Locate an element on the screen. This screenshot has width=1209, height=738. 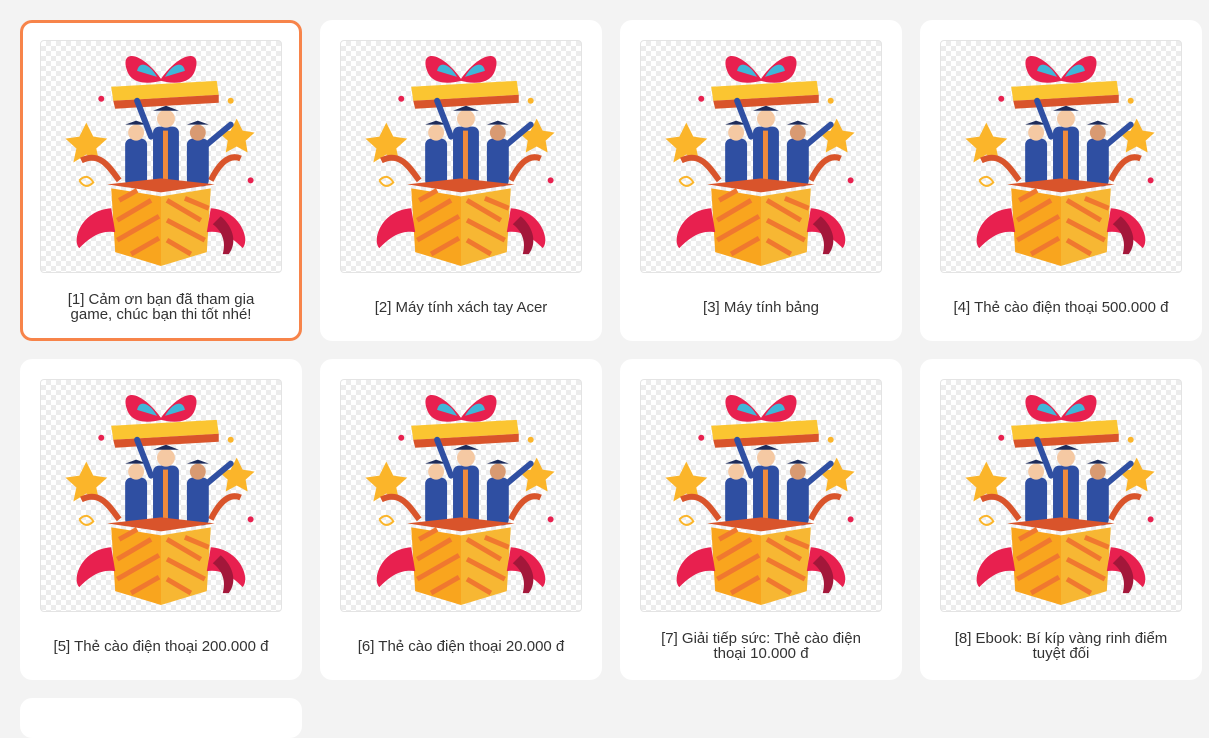
prize-card: [4] Thẻ cào điện thoại 500.000 đ is located at coordinates (1061, 180).